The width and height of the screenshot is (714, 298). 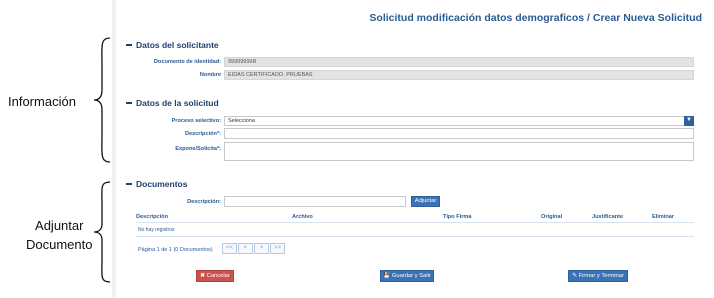 I want to click on annotation-adjuntar-line2: Documento, so click(x=59, y=244).